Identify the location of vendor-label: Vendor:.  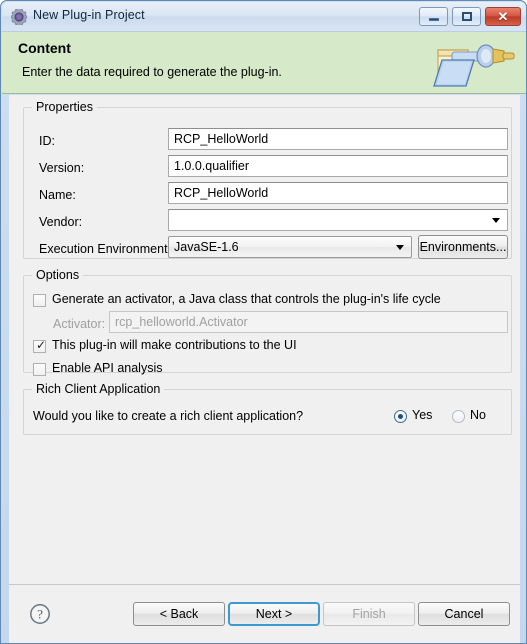
(61, 222).